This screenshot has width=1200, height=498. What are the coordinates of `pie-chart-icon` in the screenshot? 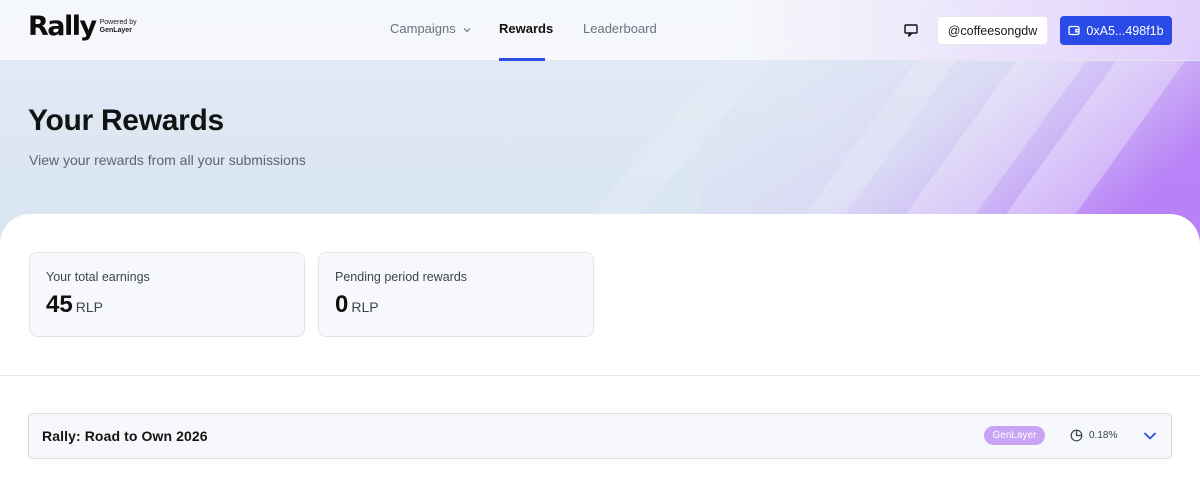 It's located at (1076, 435).